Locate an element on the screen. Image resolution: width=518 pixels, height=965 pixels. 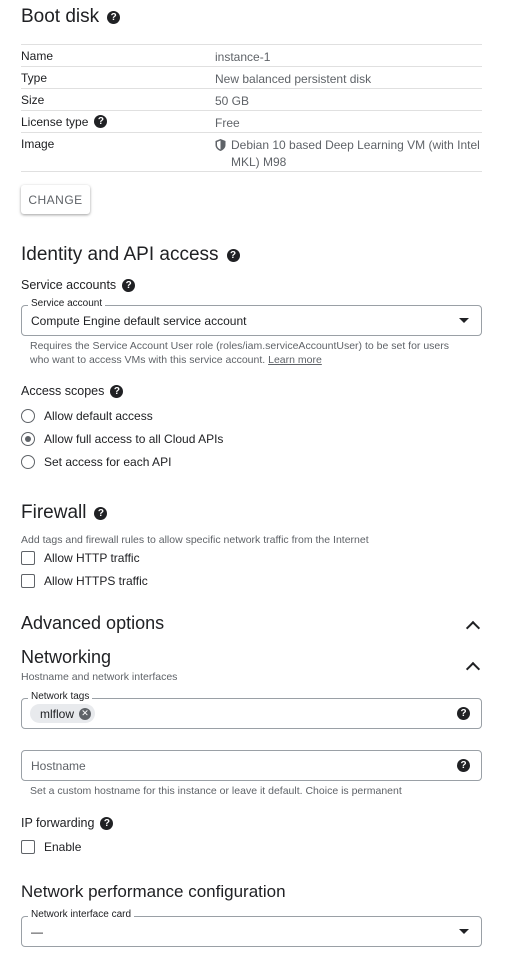
identity-title-text: Identity and API access is located at coordinates (120, 254).